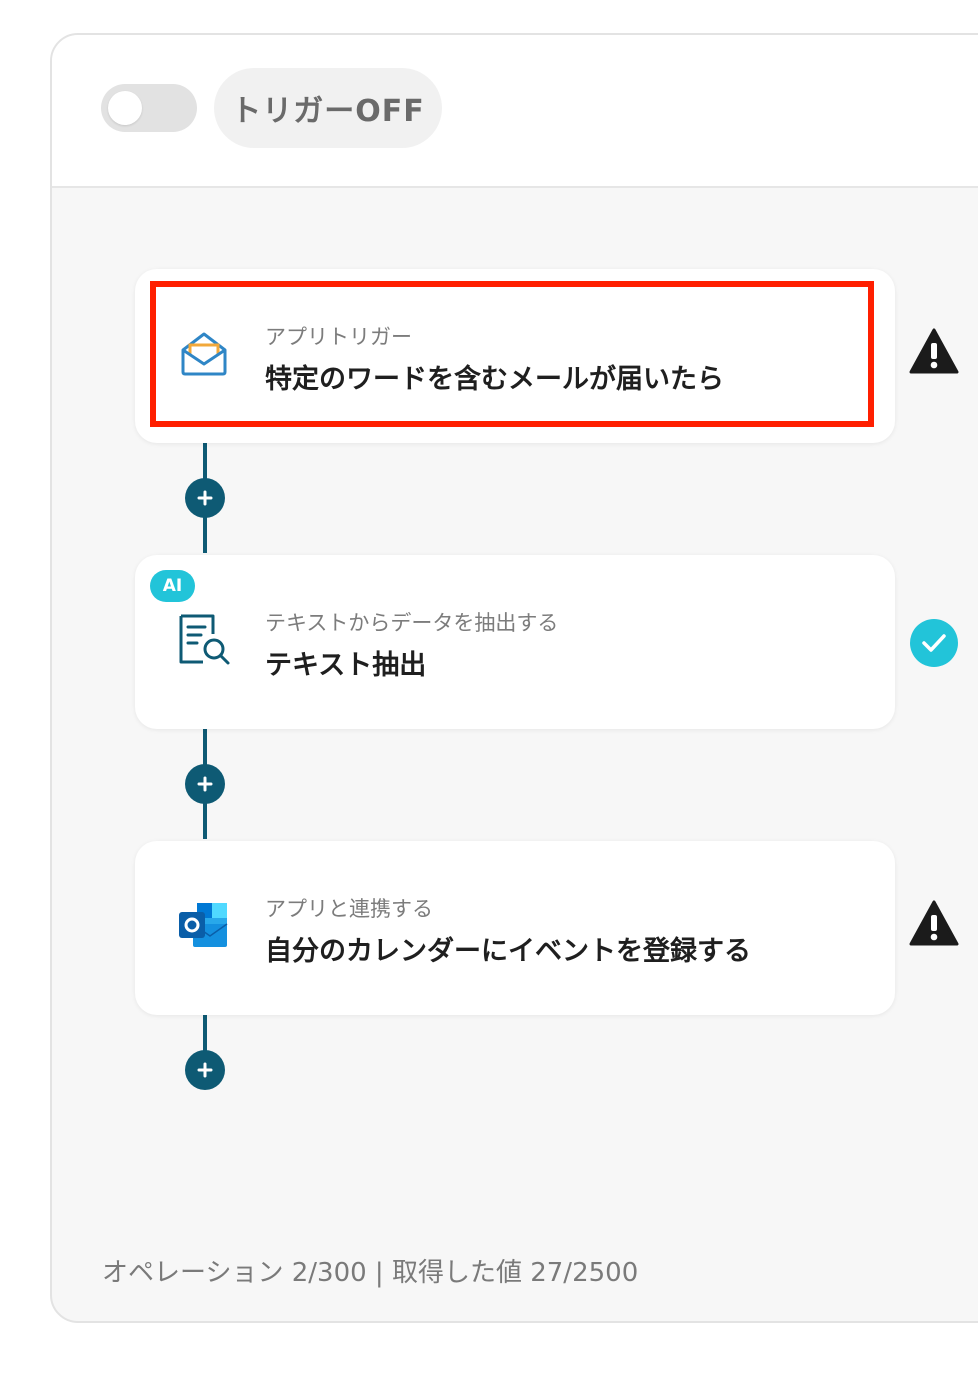 The image size is (978, 1400). What do you see at coordinates (349, 909) in the screenshot?
I see `step-subtitle: アプリと連携する` at bounding box center [349, 909].